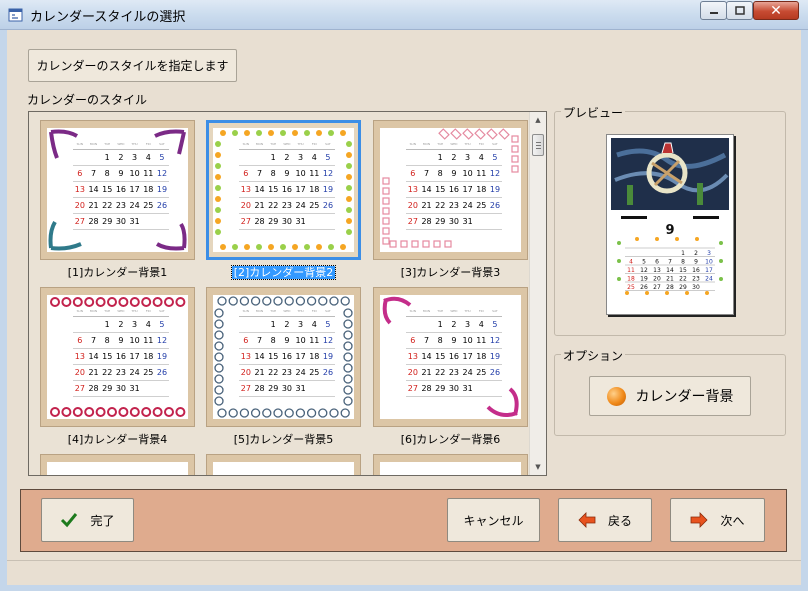 This screenshot has height=591, width=808. I want to click on scroll-down-arrow-icon: ▼, so click(538, 467).